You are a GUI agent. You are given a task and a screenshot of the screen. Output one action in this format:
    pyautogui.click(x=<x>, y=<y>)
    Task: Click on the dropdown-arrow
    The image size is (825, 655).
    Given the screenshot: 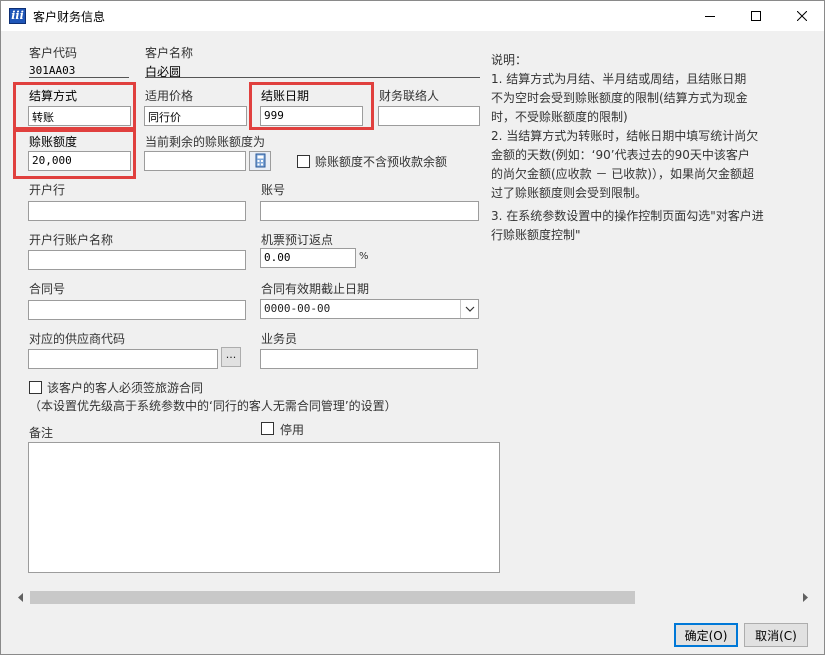 What is the action you would take?
    pyautogui.click(x=469, y=309)
    